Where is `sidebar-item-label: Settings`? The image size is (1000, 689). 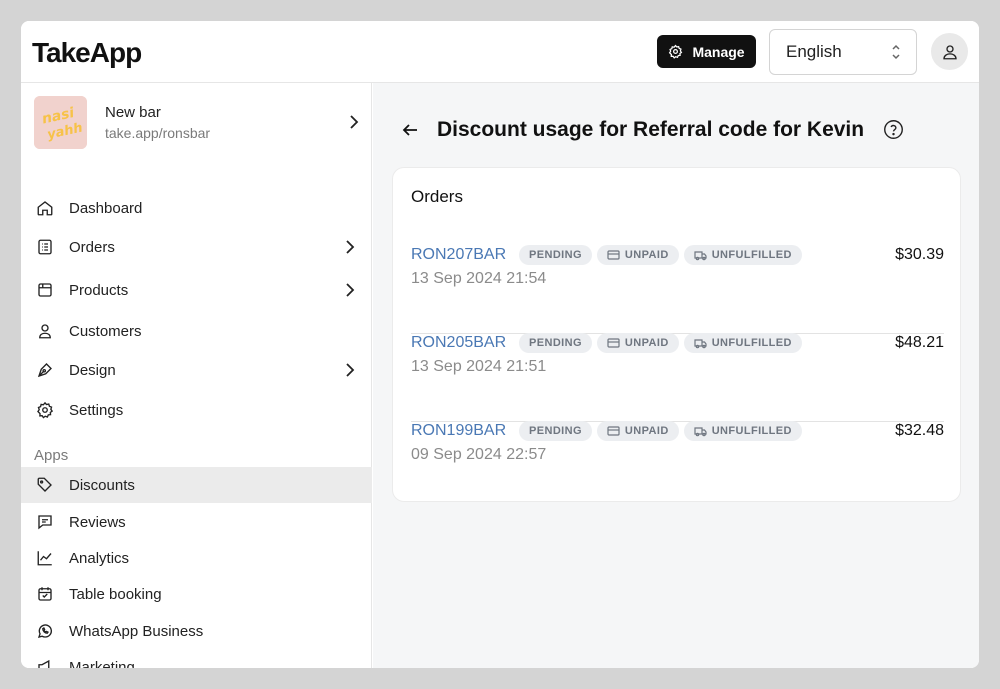 sidebar-item-label: Settings is located at coordinates (96, 410).